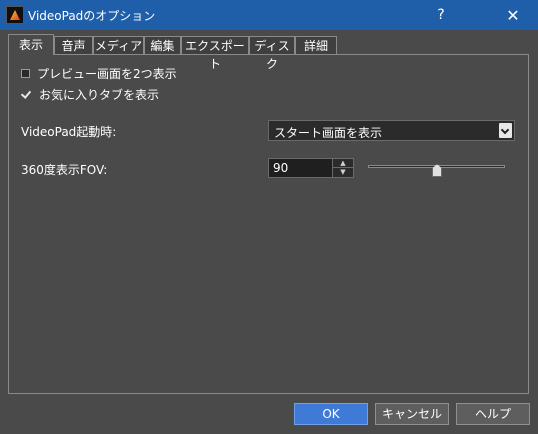 Image resolution: width=538 pixels, height=434 pixels. I want to click on videopad-app-icon, so click(15, 15).